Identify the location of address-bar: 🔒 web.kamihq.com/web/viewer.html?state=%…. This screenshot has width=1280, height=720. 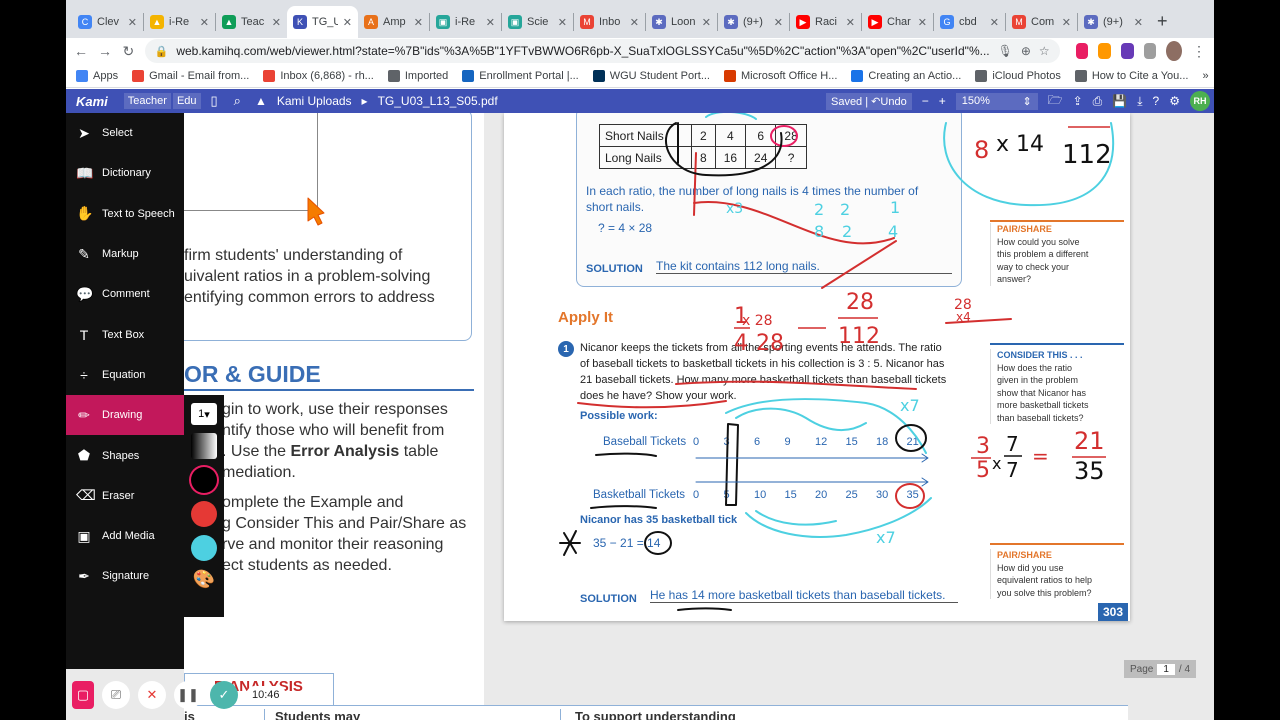
(602, 51).